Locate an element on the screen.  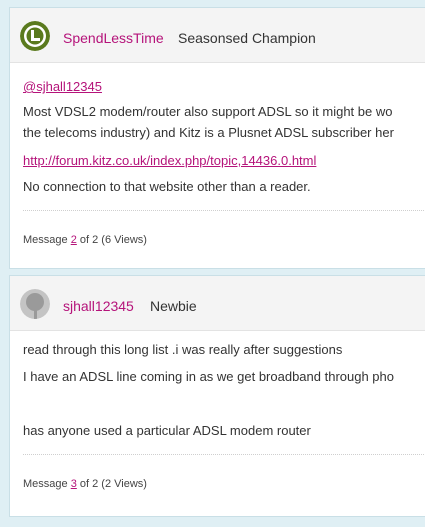
post-header: sjhall12345 Newbie is located at coordinates (217, 303).